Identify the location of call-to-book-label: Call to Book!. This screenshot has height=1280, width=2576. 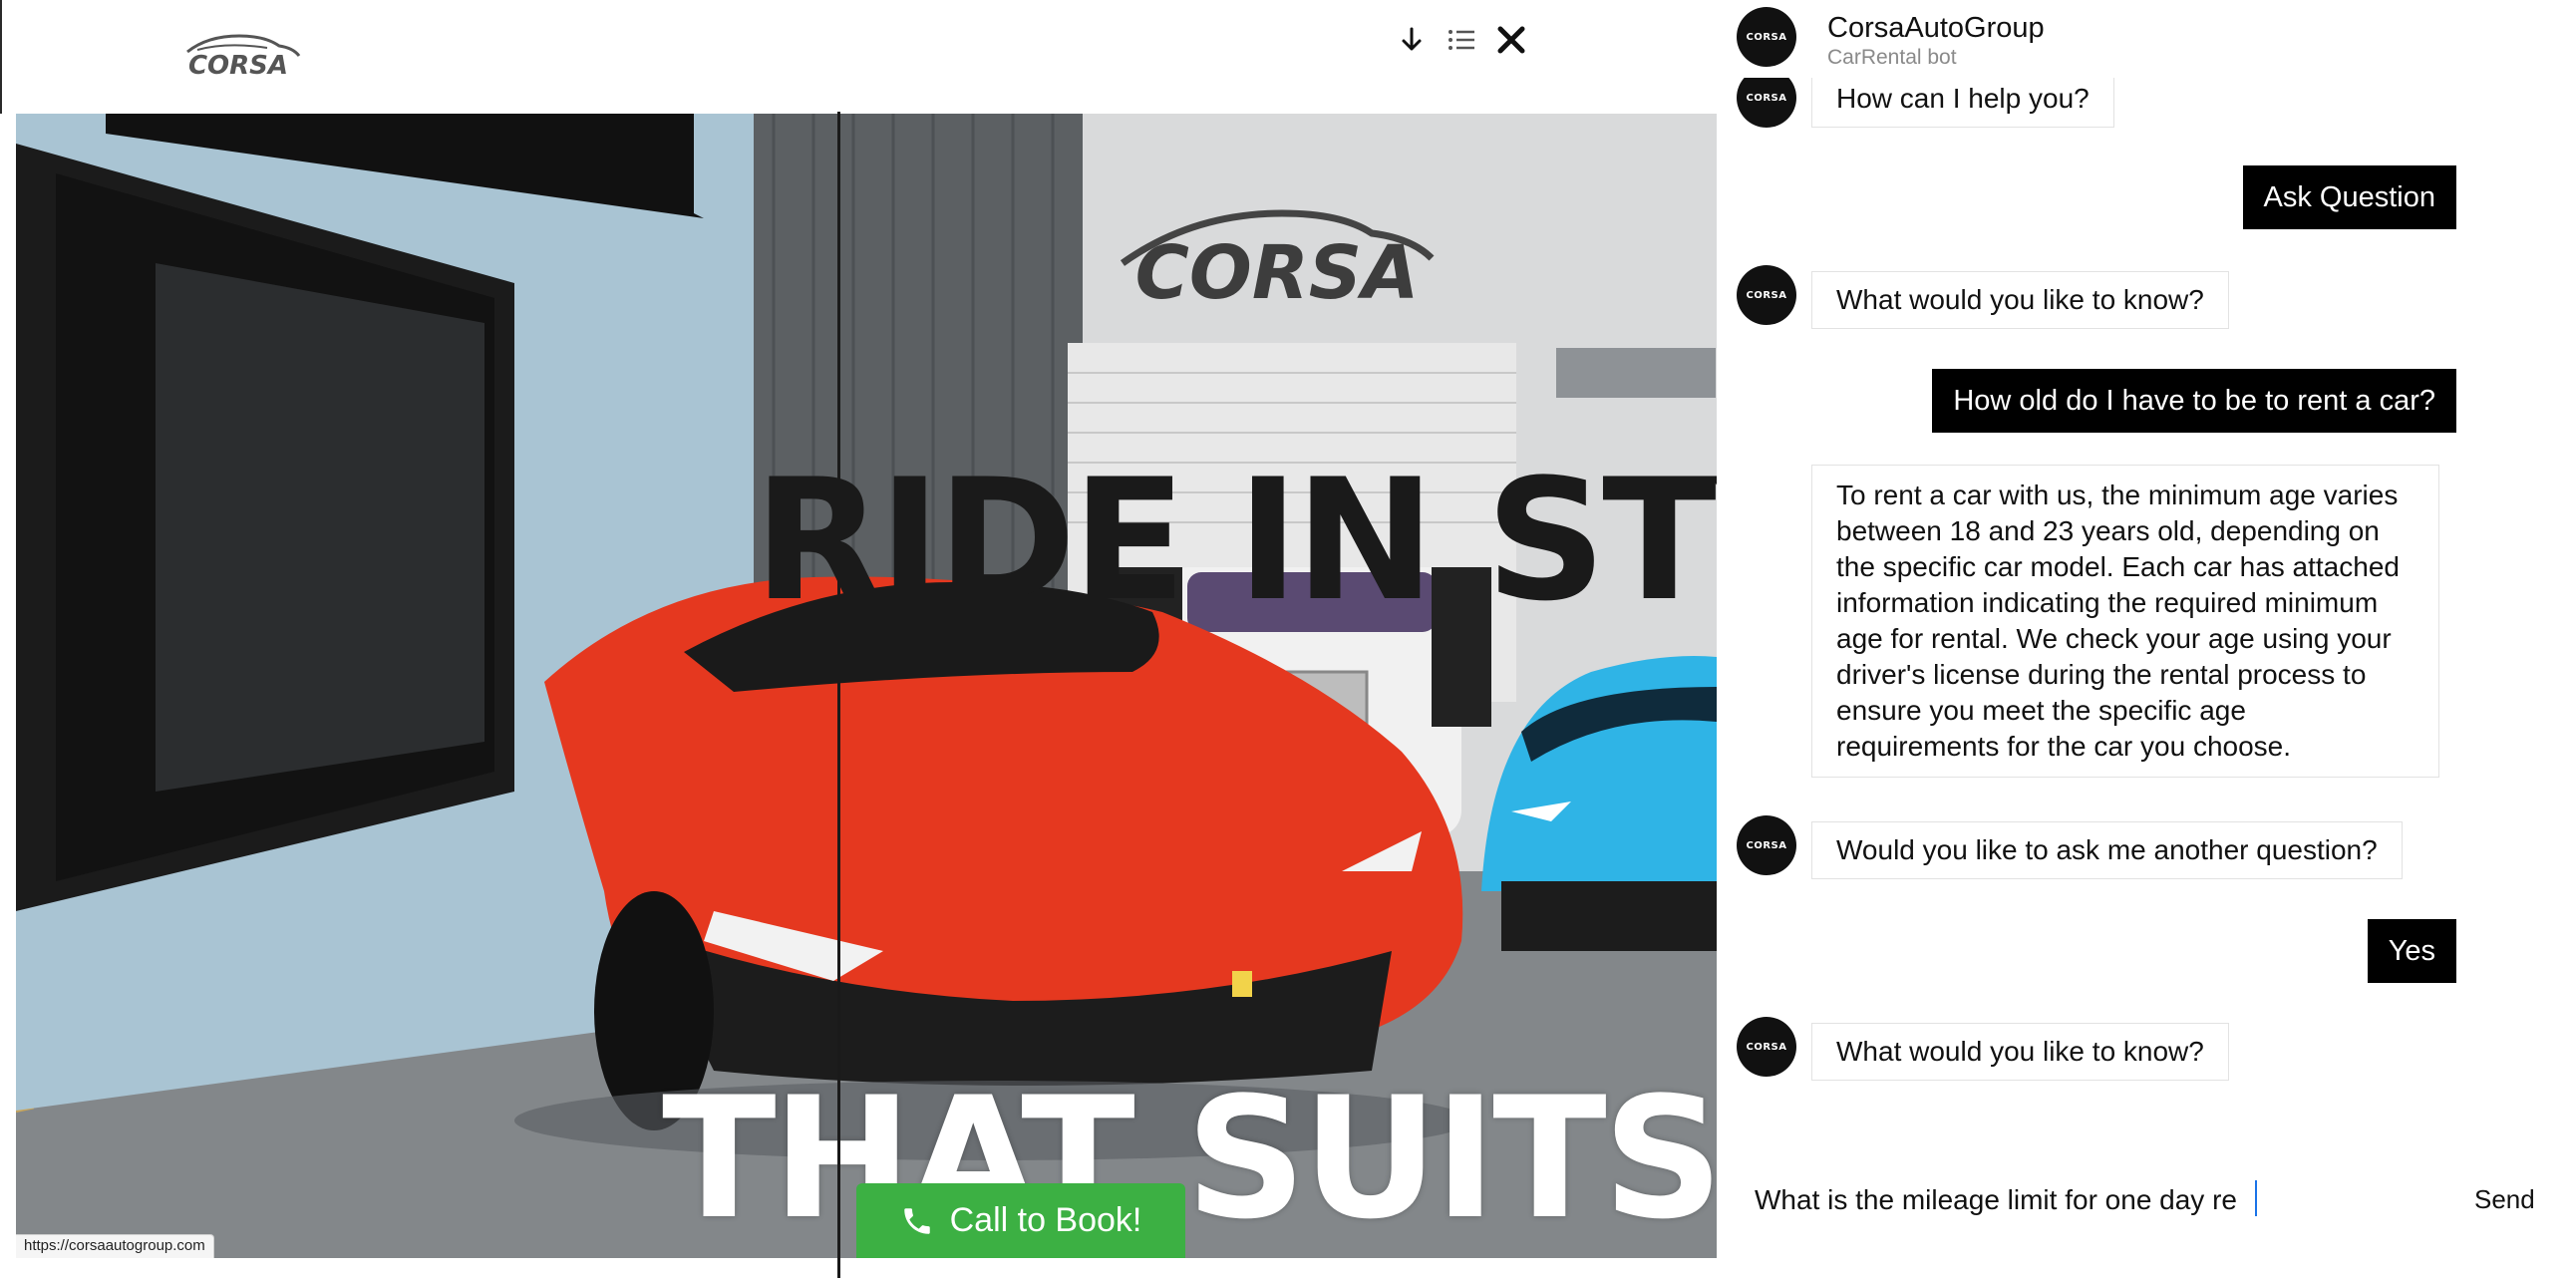
(1045, 1220).